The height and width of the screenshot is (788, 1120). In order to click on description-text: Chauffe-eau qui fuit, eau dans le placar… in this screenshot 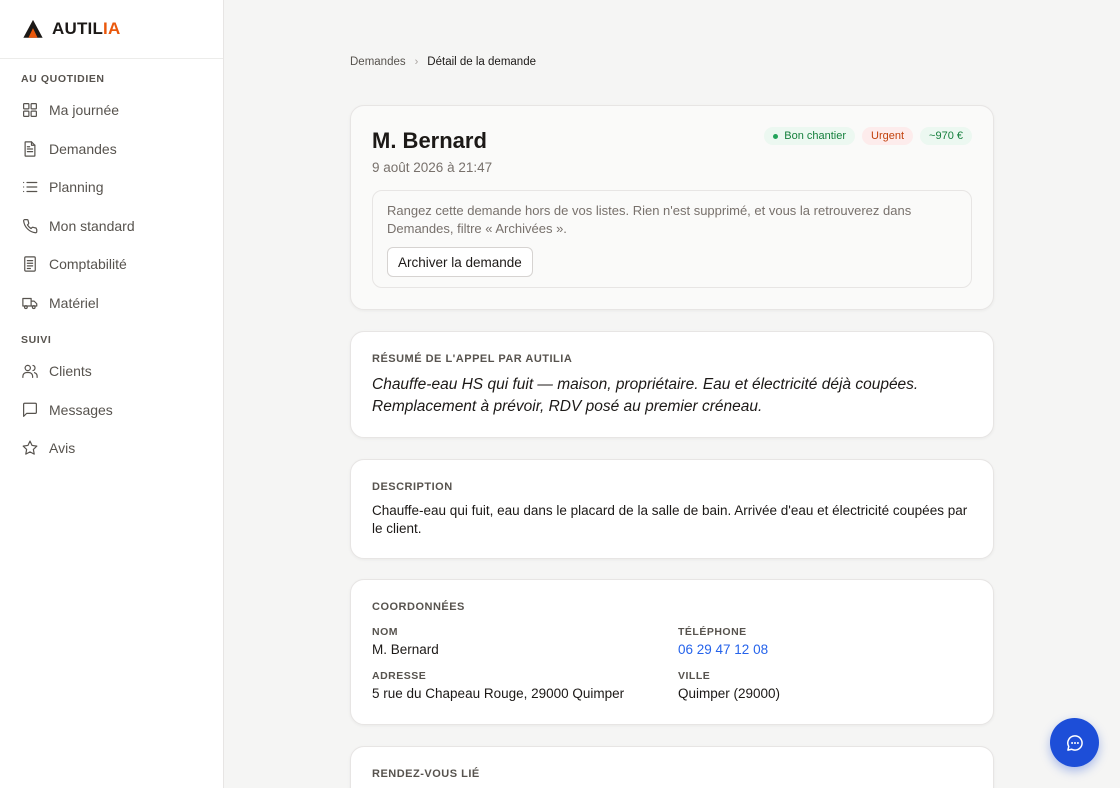, I will do `click(670, 519)`.